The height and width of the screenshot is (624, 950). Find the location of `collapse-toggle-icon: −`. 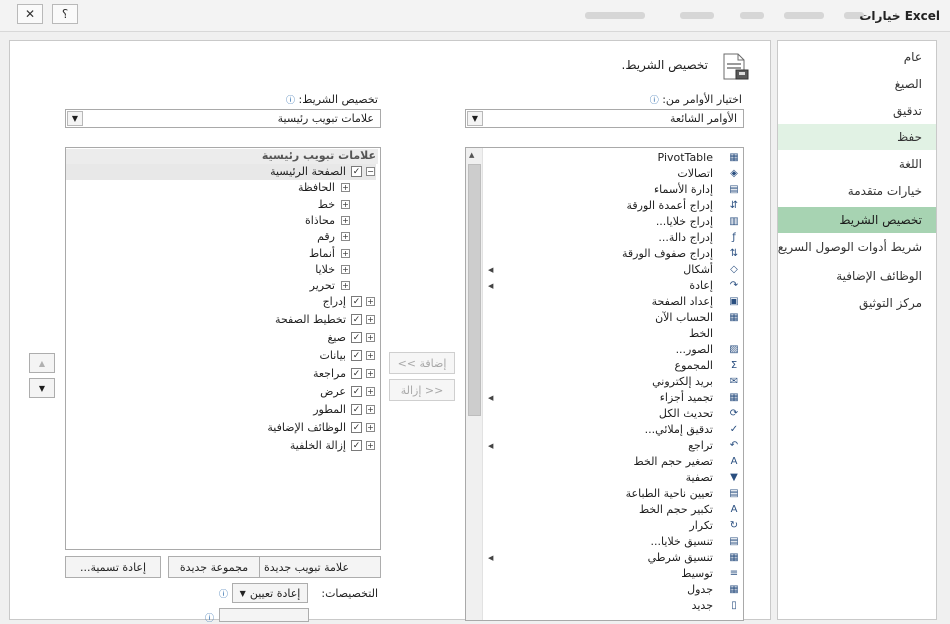

collapse-toggle-icon: − is located at coordinates (370, 171).